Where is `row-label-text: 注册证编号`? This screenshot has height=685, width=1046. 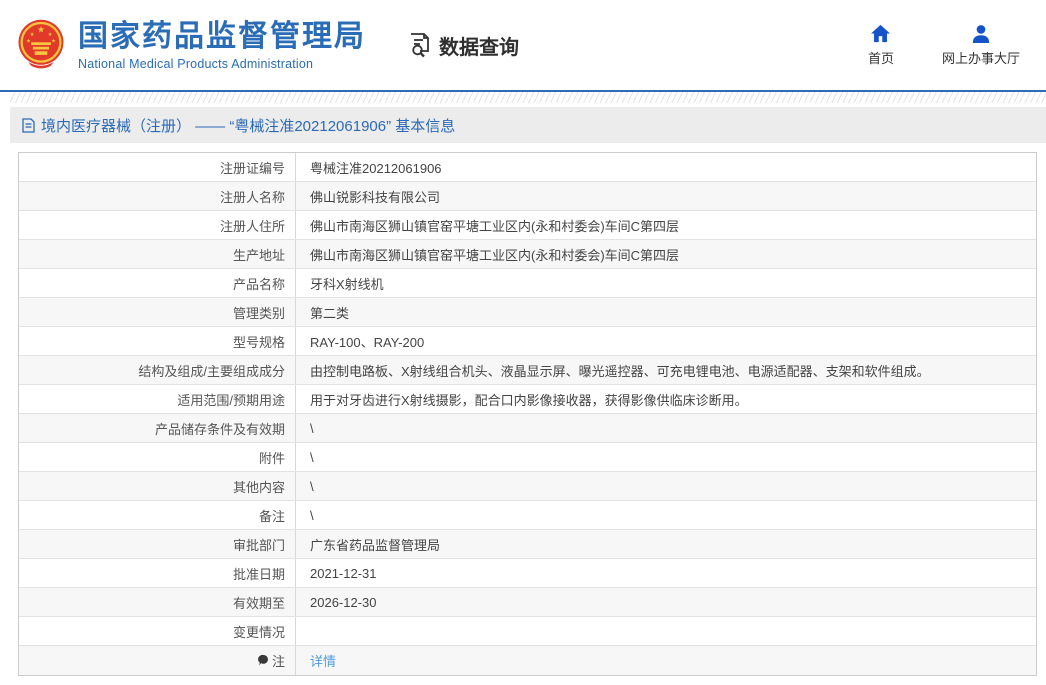
row-label-text: 注册证编号 is located at coordinates (252, 168).